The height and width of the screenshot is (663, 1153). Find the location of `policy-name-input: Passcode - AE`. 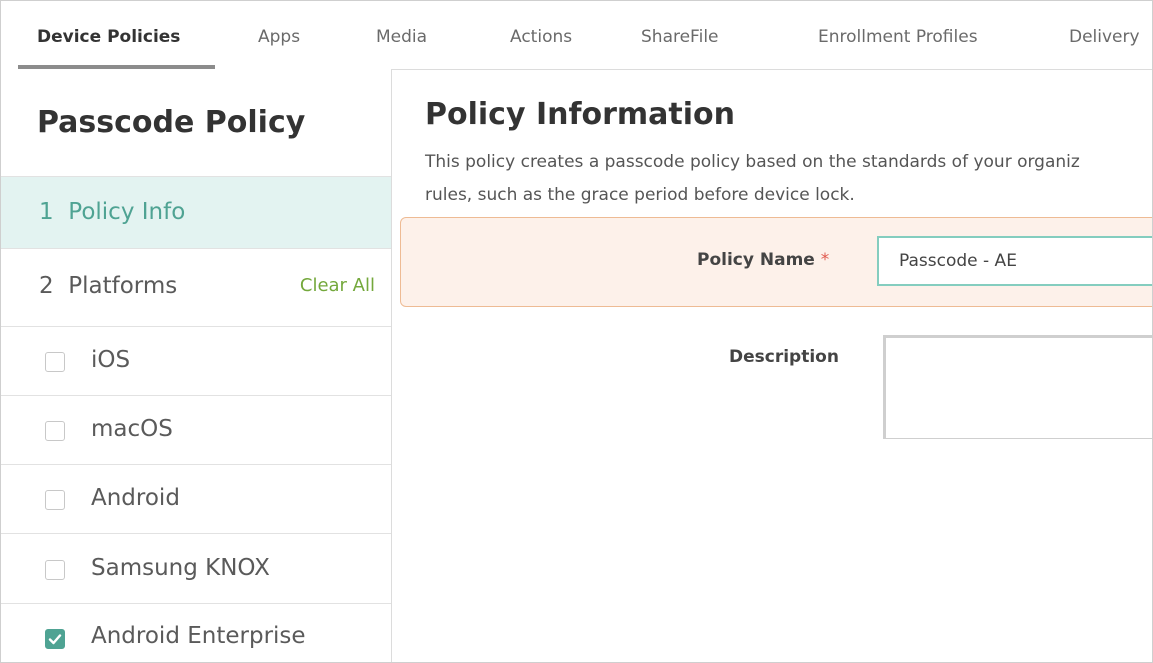

policy-name-input: Passcode - AE is located at coordinates (1014, 261).